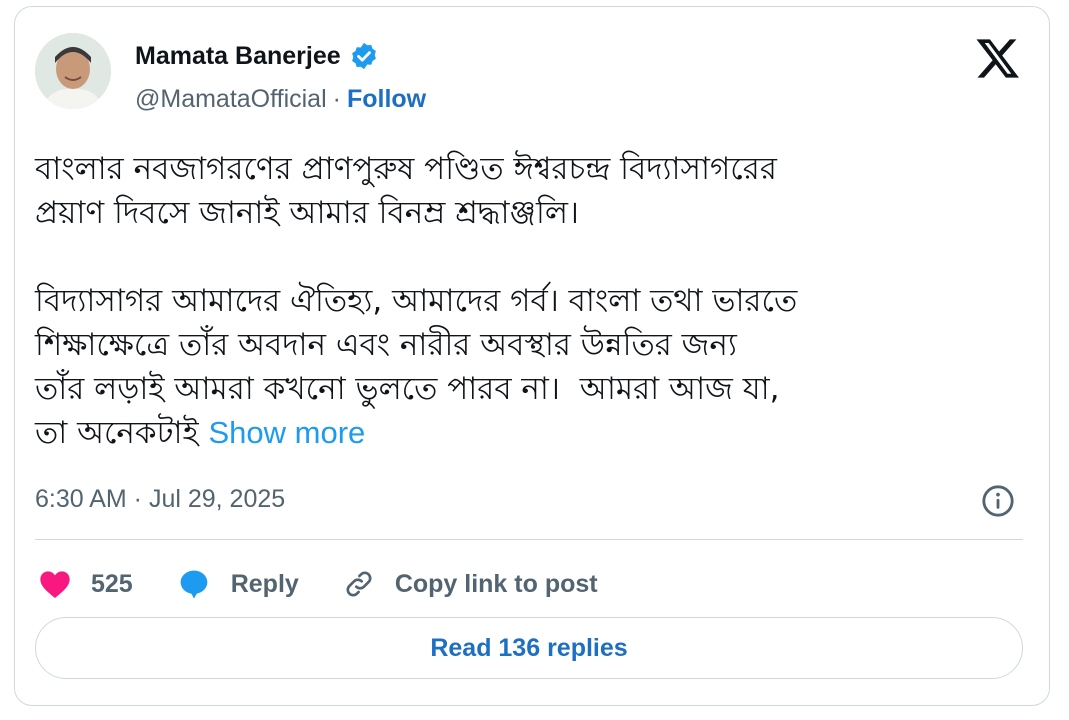 This screenshot has height=720, width=1069. What do you see at coordinates (112, 583) in the screenshot?
I see `like-count: 525` at bounding box center [112, 583].